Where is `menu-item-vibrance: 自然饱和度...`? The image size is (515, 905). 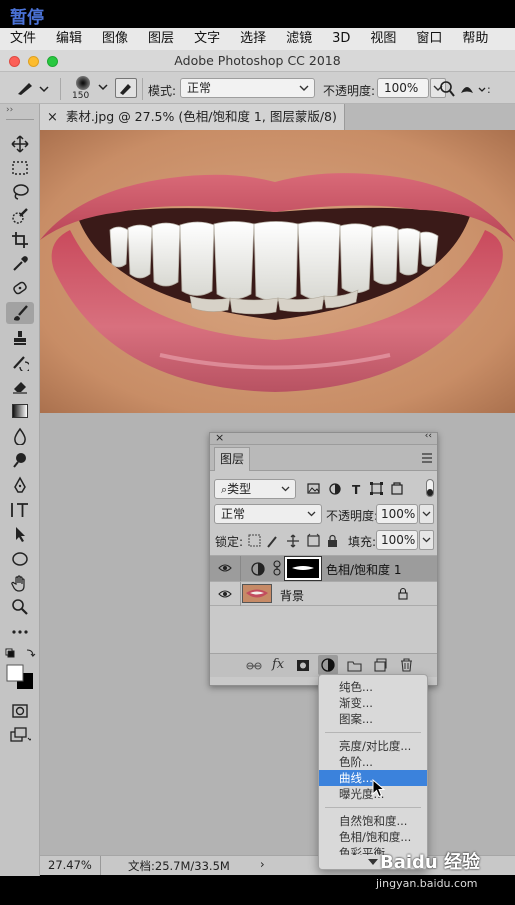
menu-item-vibrance: 自然饱和度... is located at coordinates (373, 821).